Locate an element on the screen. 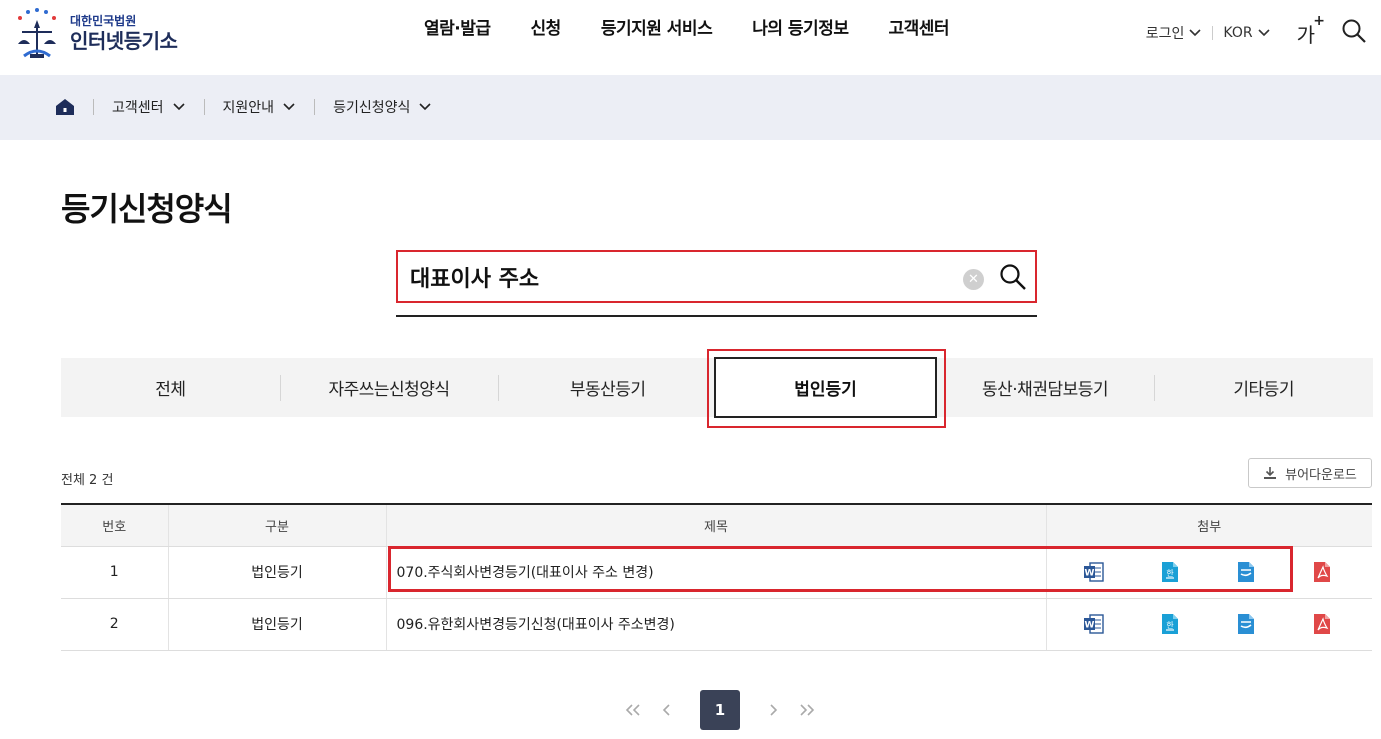 The image size is (1381, 739). row-title-link: 096.유한회사변경등기신청(대표이사 주소변경) is located at coordinates (715, 624).